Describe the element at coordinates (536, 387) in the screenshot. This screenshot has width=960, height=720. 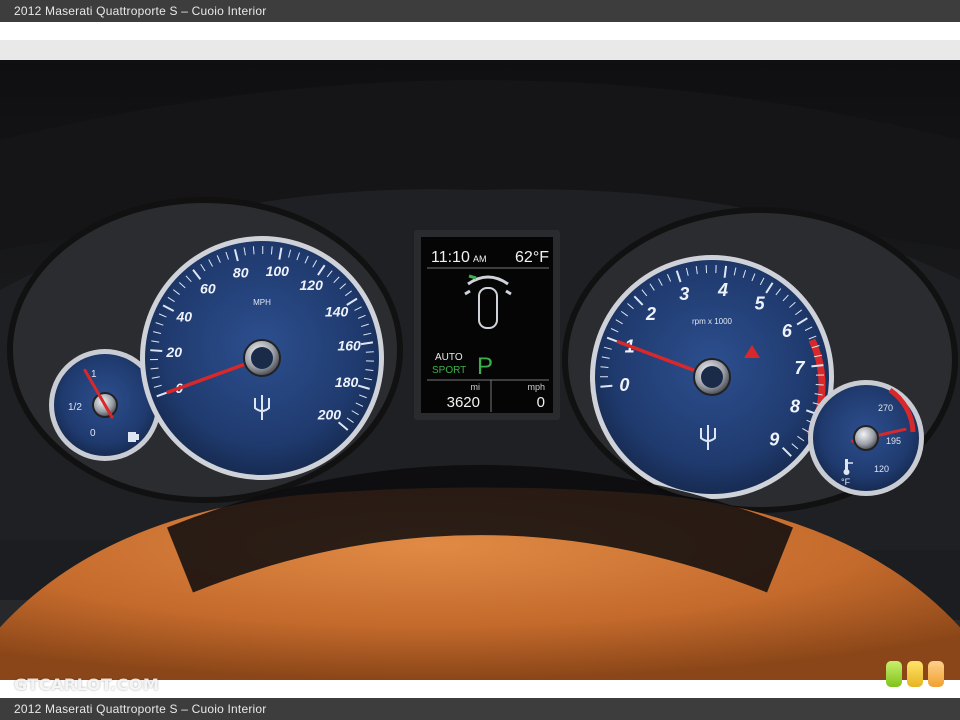
I see `speed-label: mph` at that location.